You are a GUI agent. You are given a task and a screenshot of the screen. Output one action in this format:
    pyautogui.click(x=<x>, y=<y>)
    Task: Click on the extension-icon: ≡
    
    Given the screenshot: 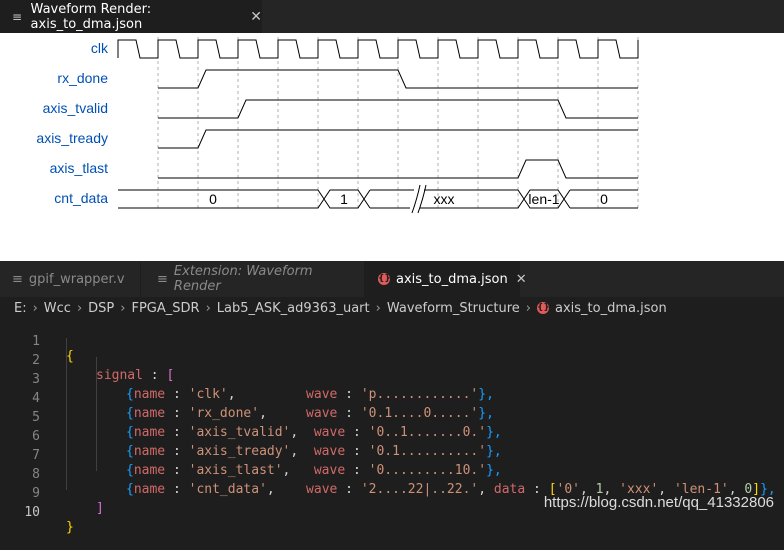 What is the action you would take?
    pyautogui.click(x=162, y=279)
    